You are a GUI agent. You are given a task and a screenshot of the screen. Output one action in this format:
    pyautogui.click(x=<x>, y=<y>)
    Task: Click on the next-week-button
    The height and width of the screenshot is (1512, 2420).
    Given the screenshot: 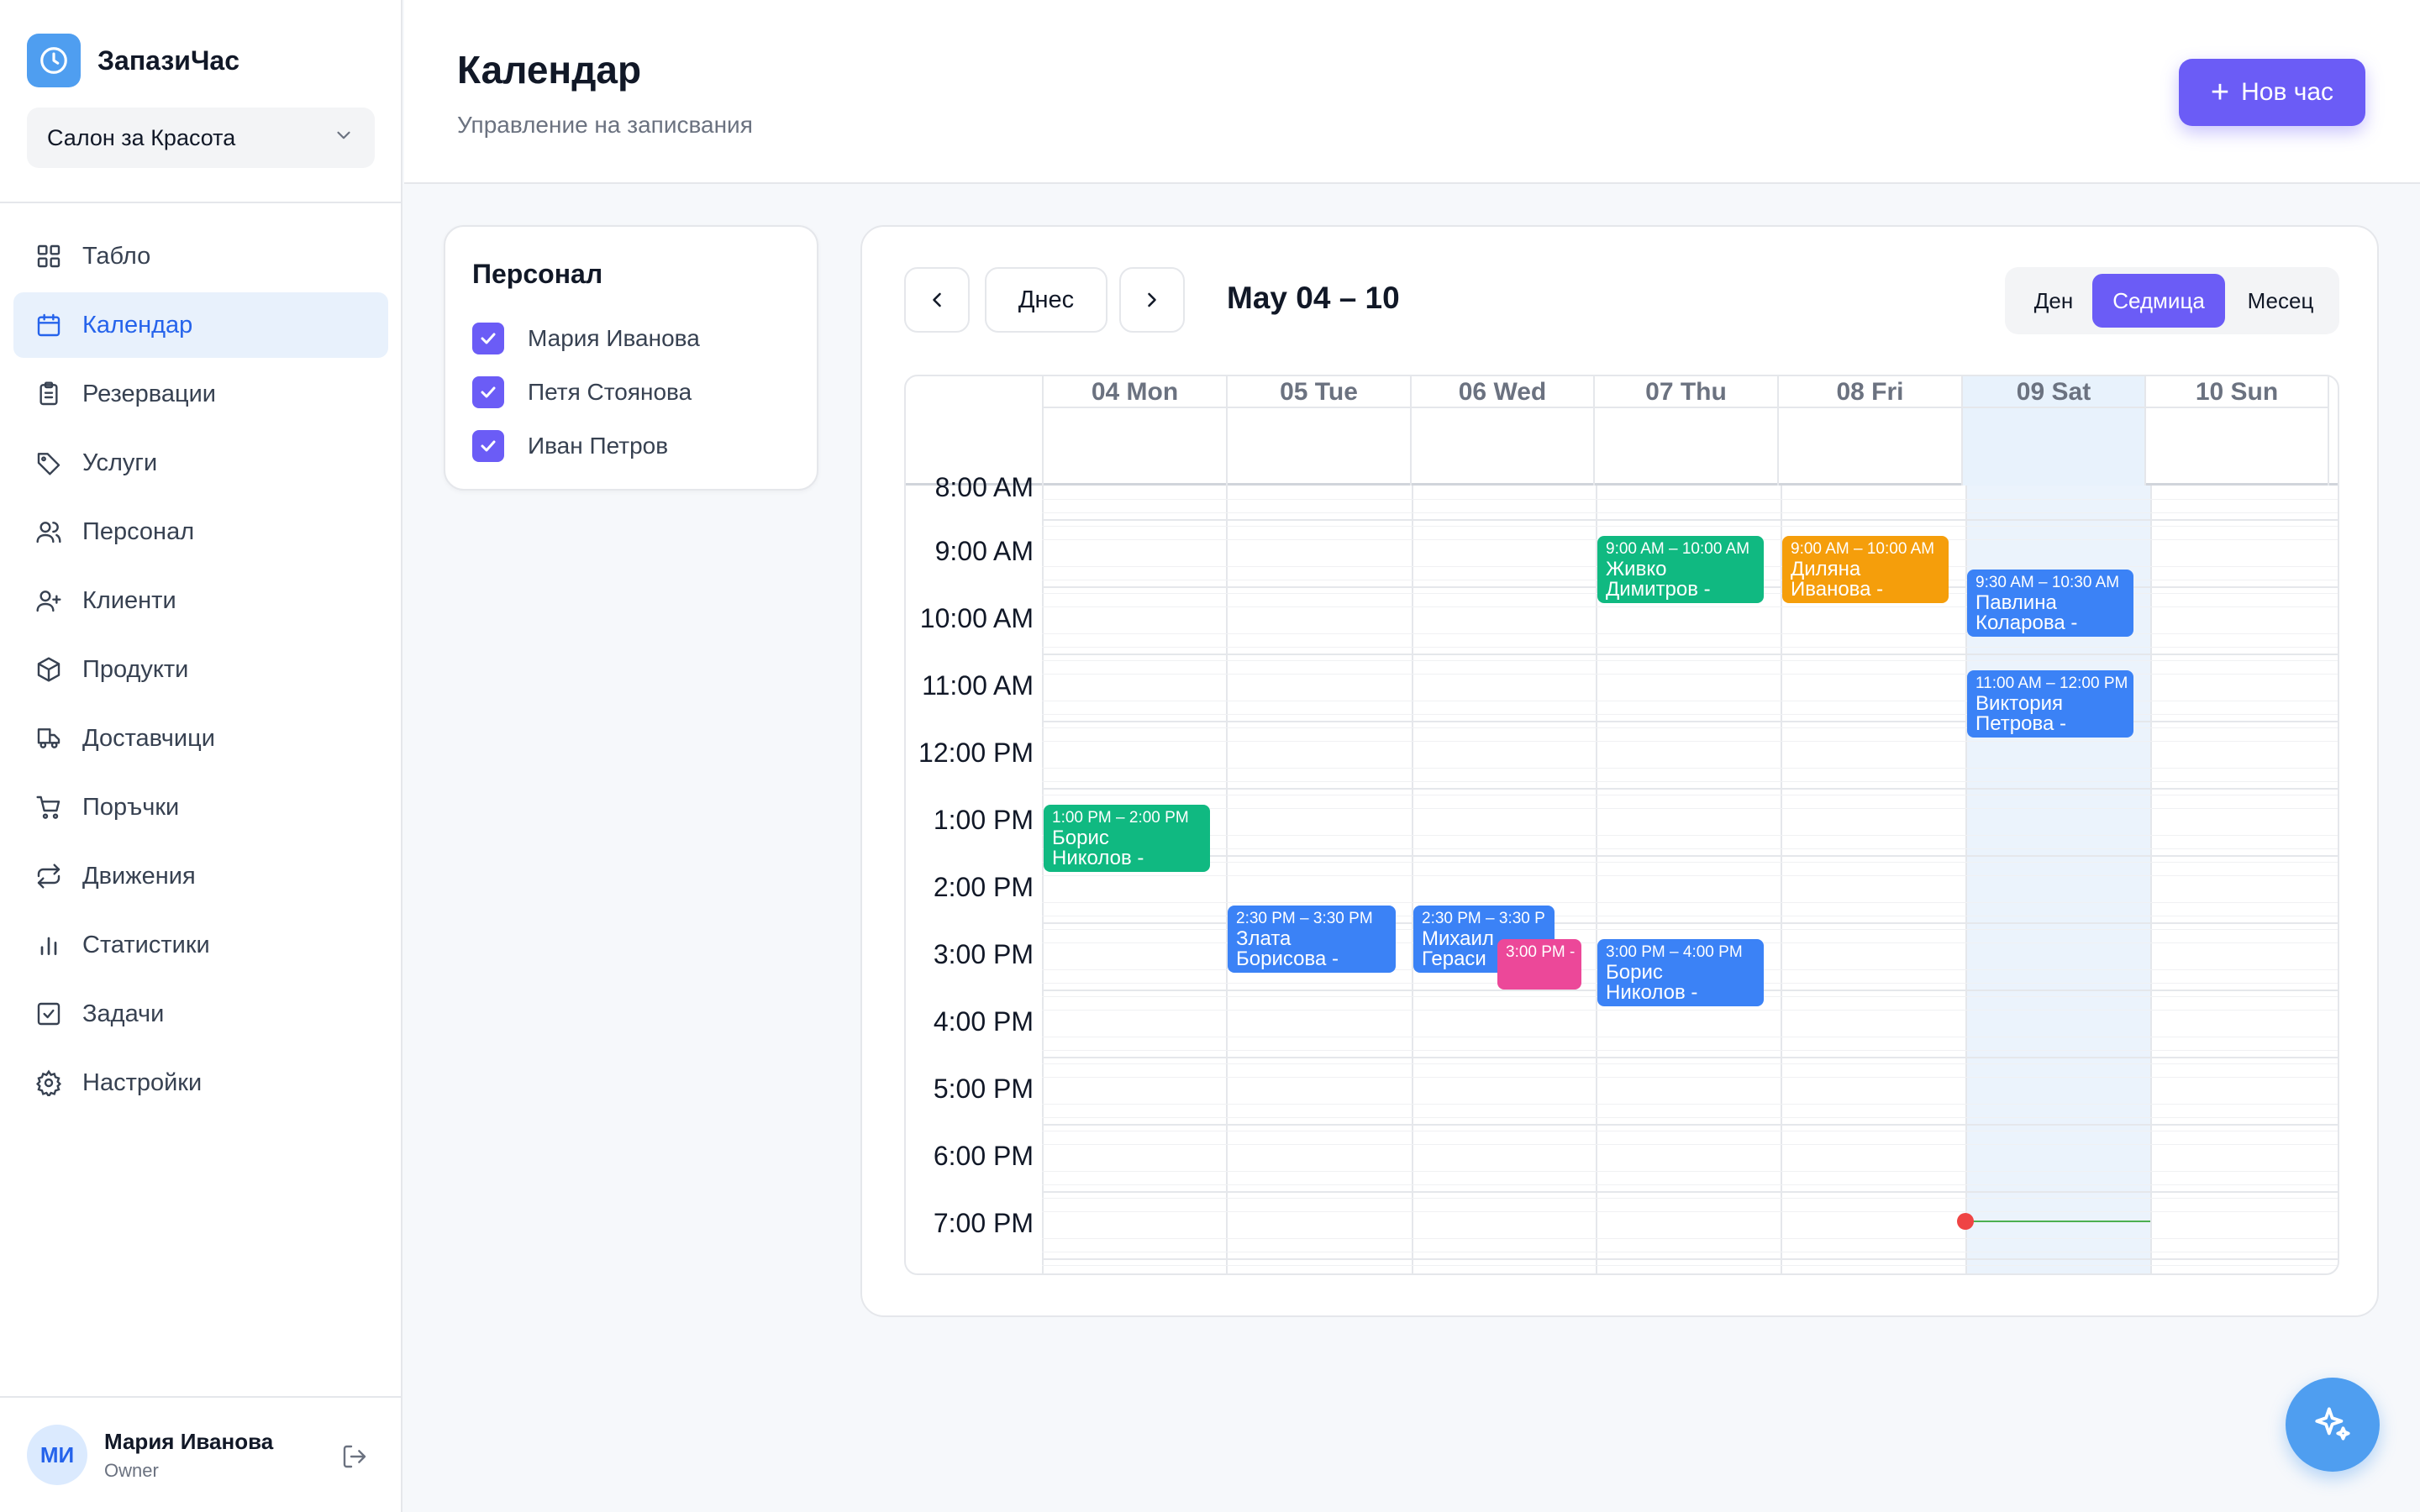 What is the action you would take?
    pyautogui.click(x=1152, y=300)
    